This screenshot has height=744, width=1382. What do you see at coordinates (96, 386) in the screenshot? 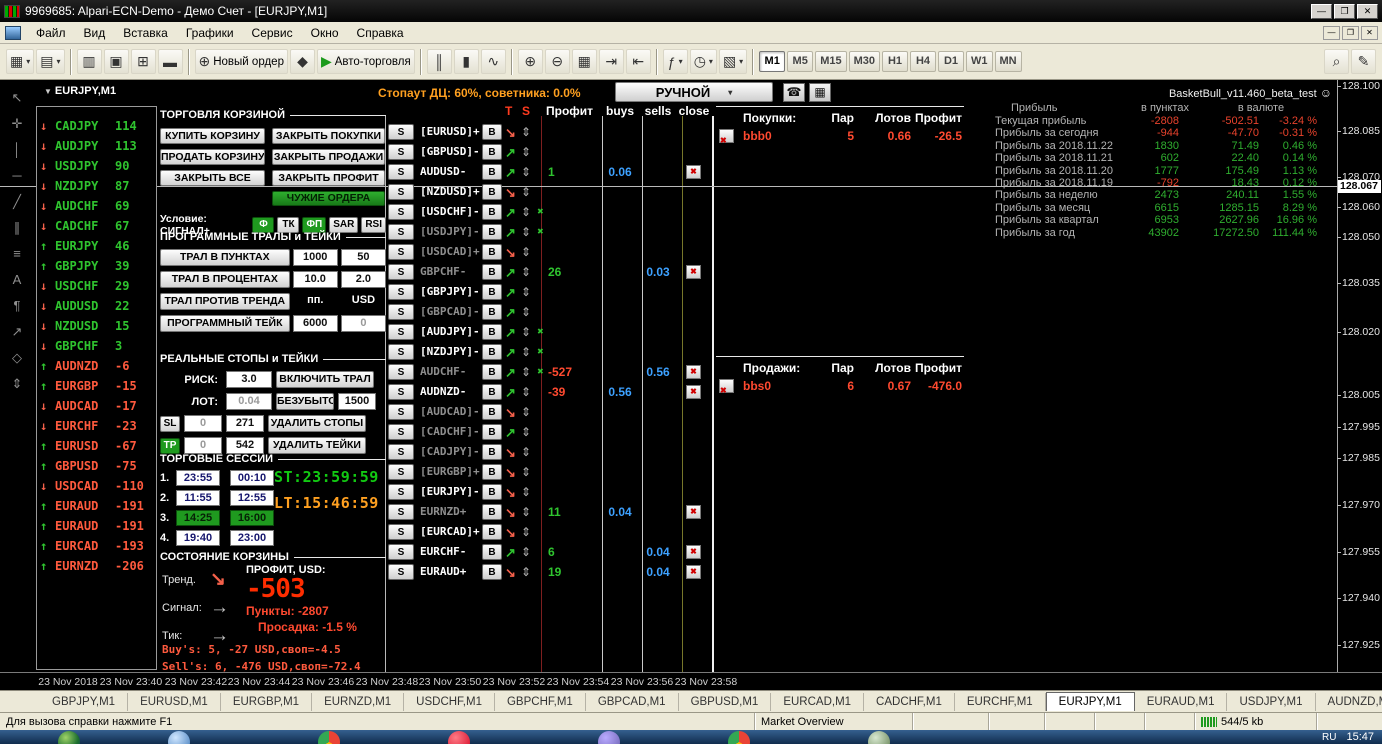
I see `watchlist-row: EURGBP -15` at bounding box center [96, 386].